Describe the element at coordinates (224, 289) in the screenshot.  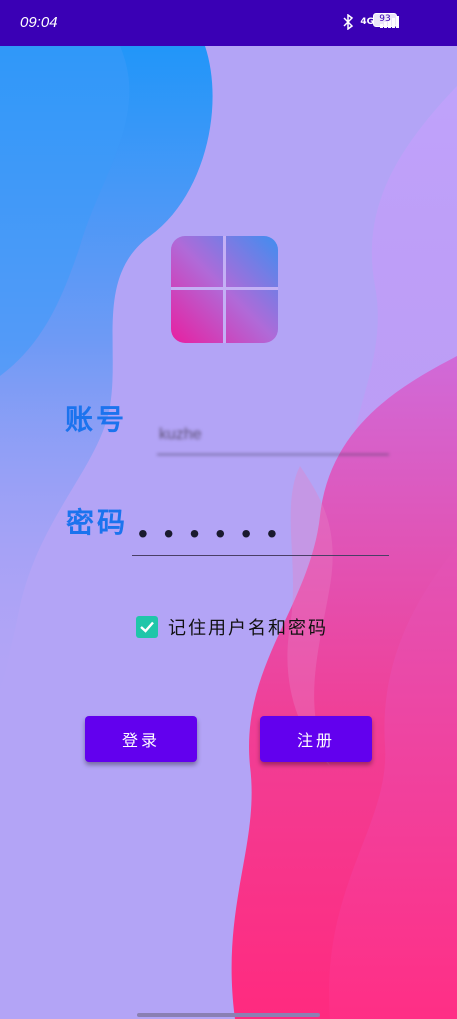
I see `windows-logo-icon` at that location.